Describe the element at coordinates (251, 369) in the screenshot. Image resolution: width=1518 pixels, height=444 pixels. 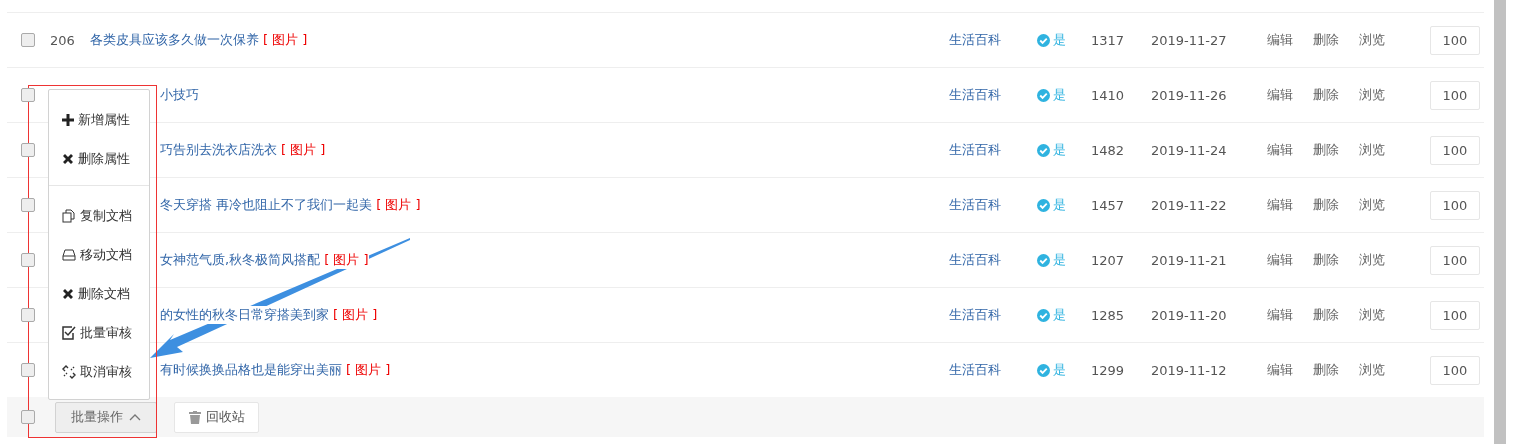
I see `article-title-link: 有时候换换品格也是能穿出美丽` at that location.